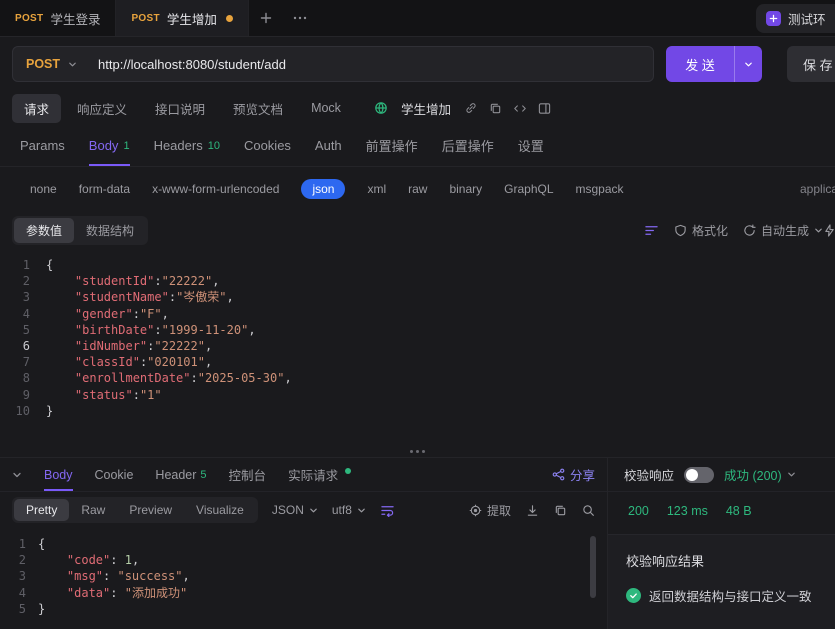 This screenshot has width=835, height=629. Describe the element at coordinates (558, 474) in the screenshot. I see `share-icon` at that location.